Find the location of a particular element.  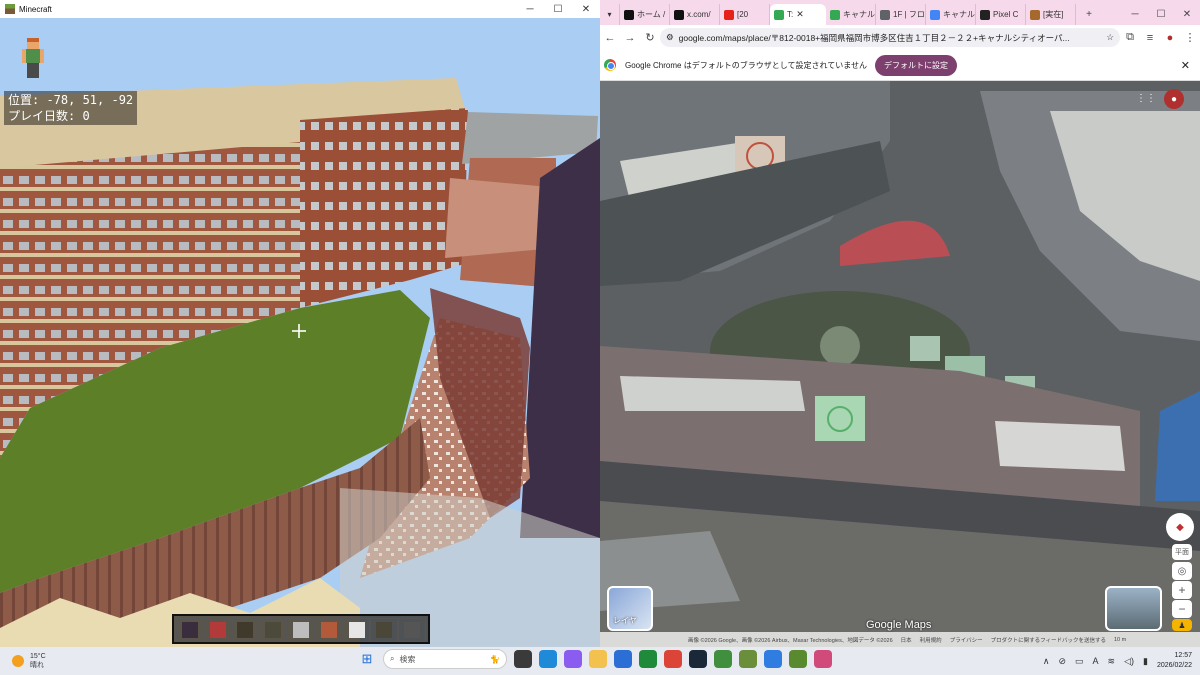

extensions-icon: ⧉ is located at coordinates (1130, 37).